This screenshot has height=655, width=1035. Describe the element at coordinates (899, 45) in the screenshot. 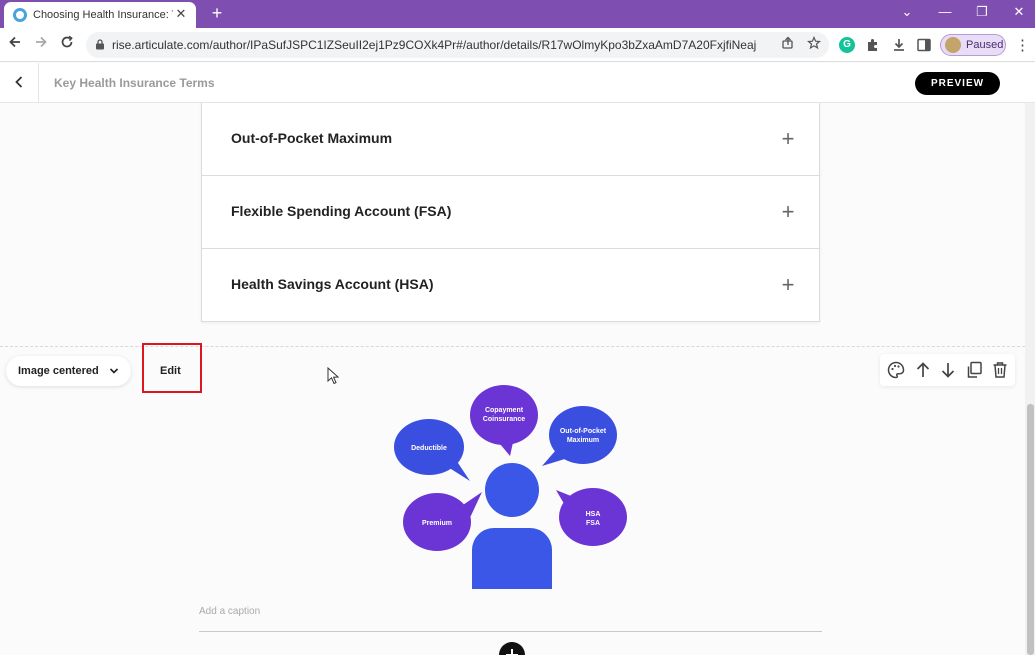

I see `download-icon` at that location.